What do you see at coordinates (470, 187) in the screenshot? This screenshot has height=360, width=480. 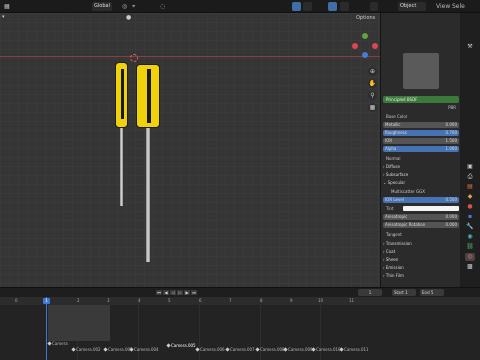 I see `view-layer-tab-icon: ▤` at bounding box center [470, 187].